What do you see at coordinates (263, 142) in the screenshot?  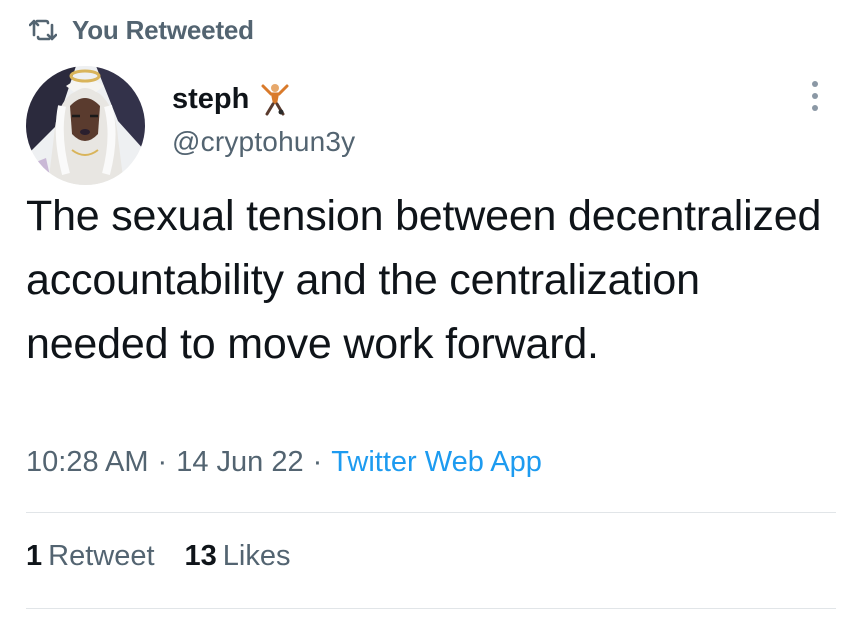 I see `author-handle: @cryptohun3y` at bounding box center [263, 142].